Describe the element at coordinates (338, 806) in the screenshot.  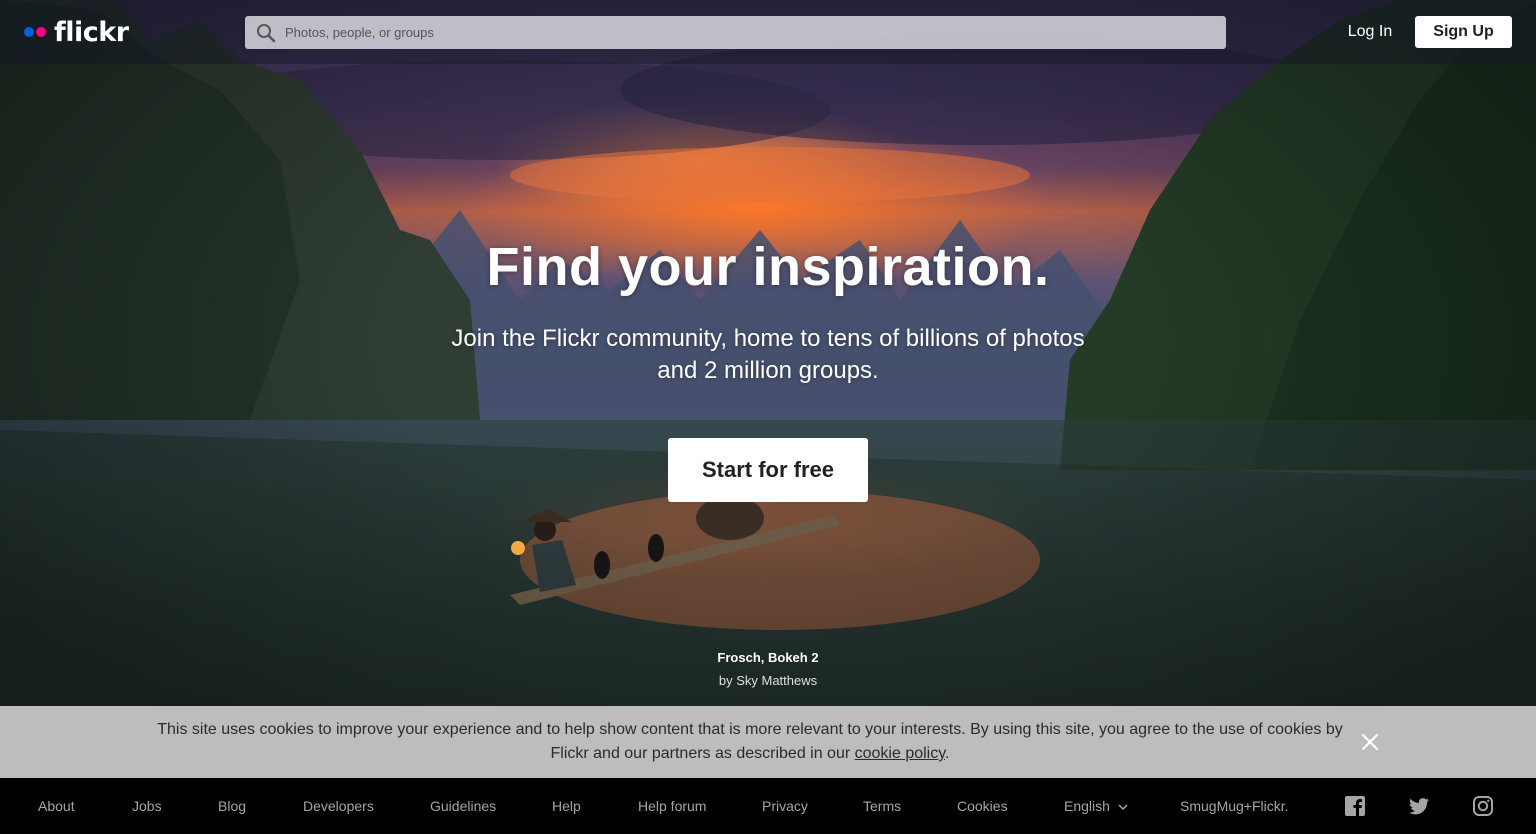
I see `footer-link-developers: Developers` at that location.